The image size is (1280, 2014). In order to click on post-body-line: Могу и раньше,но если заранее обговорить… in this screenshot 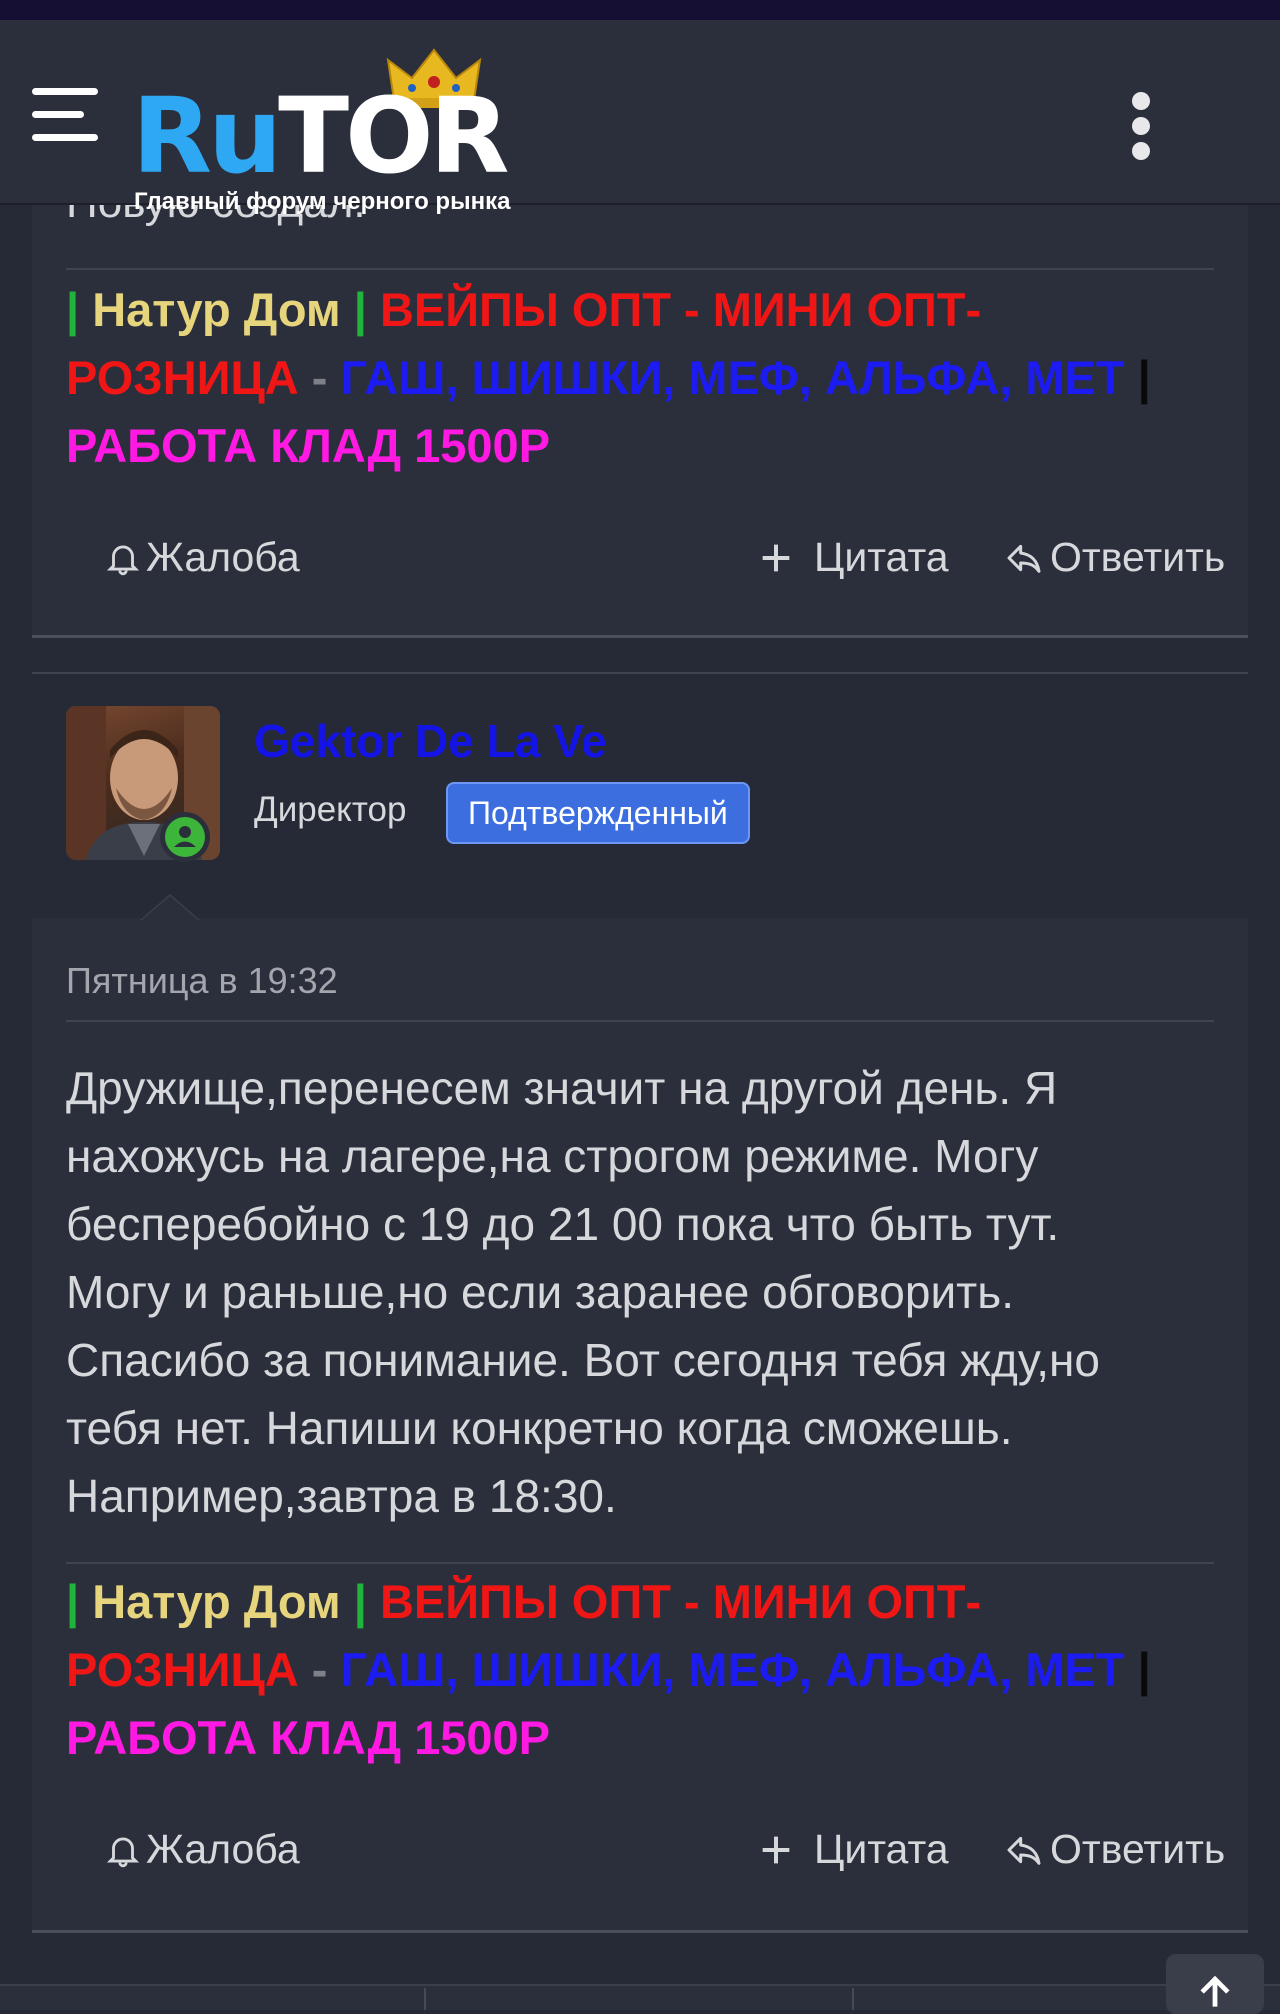, I will do `click(540, 1292)`.